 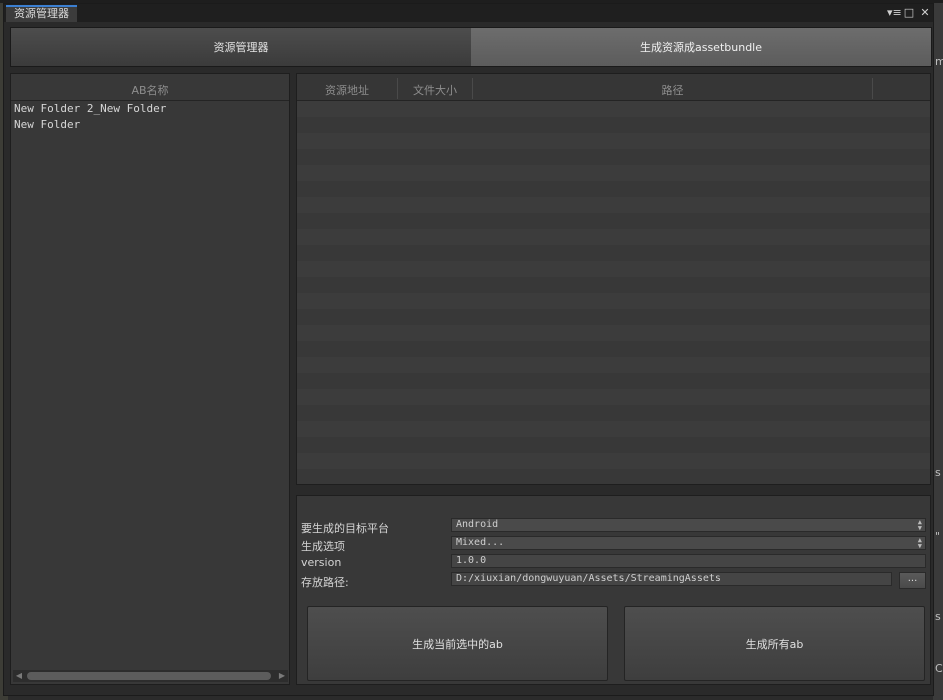 What do you see at coordinates (323, 546) in the screenshot?
I see `build-options-label: 生成选项` at bounding box center [323, 546].